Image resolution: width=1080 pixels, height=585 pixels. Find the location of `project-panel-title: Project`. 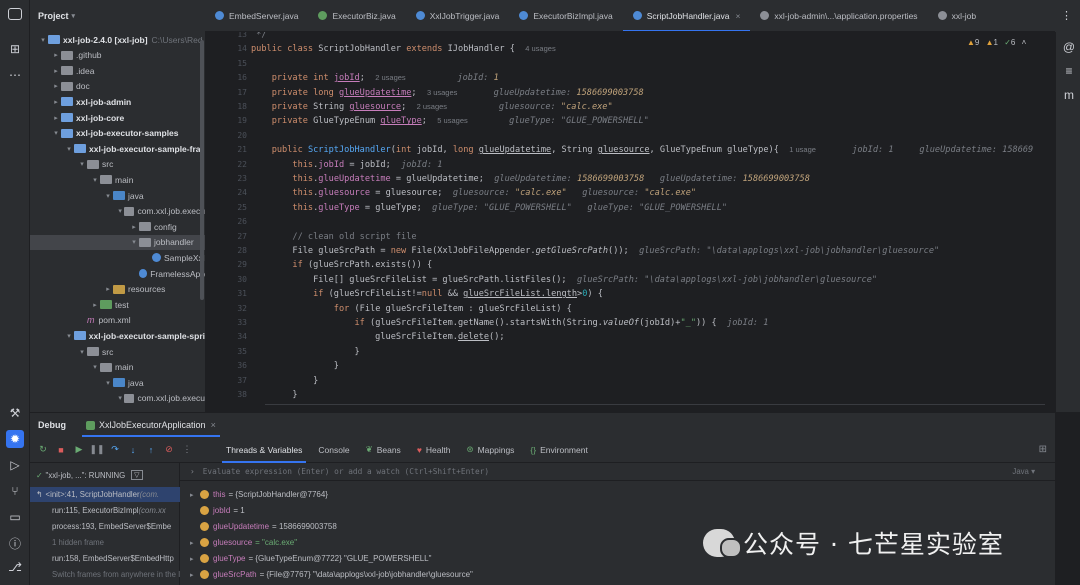

project-panel-title: Project is located at coordinates (53, 16).